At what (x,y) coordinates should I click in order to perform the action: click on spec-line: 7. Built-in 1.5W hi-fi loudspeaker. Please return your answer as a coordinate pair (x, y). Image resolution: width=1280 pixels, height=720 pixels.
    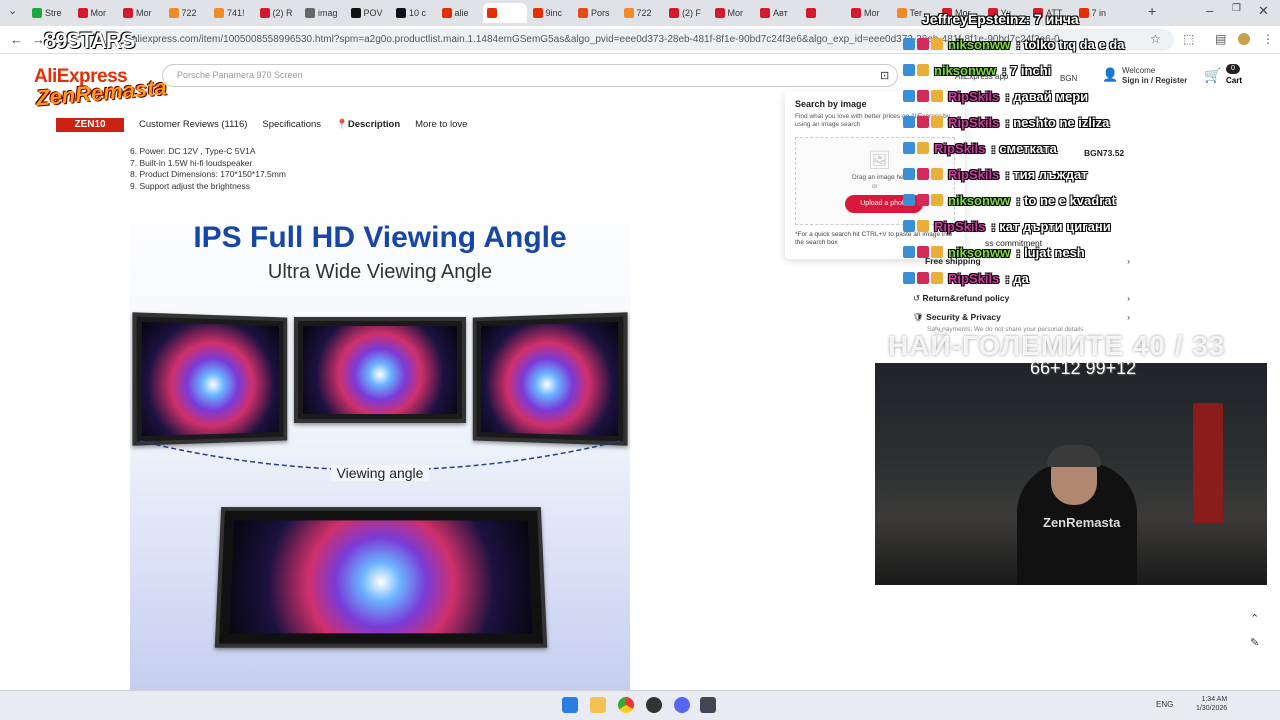
    Looking at the image, I should click on (191, 162).